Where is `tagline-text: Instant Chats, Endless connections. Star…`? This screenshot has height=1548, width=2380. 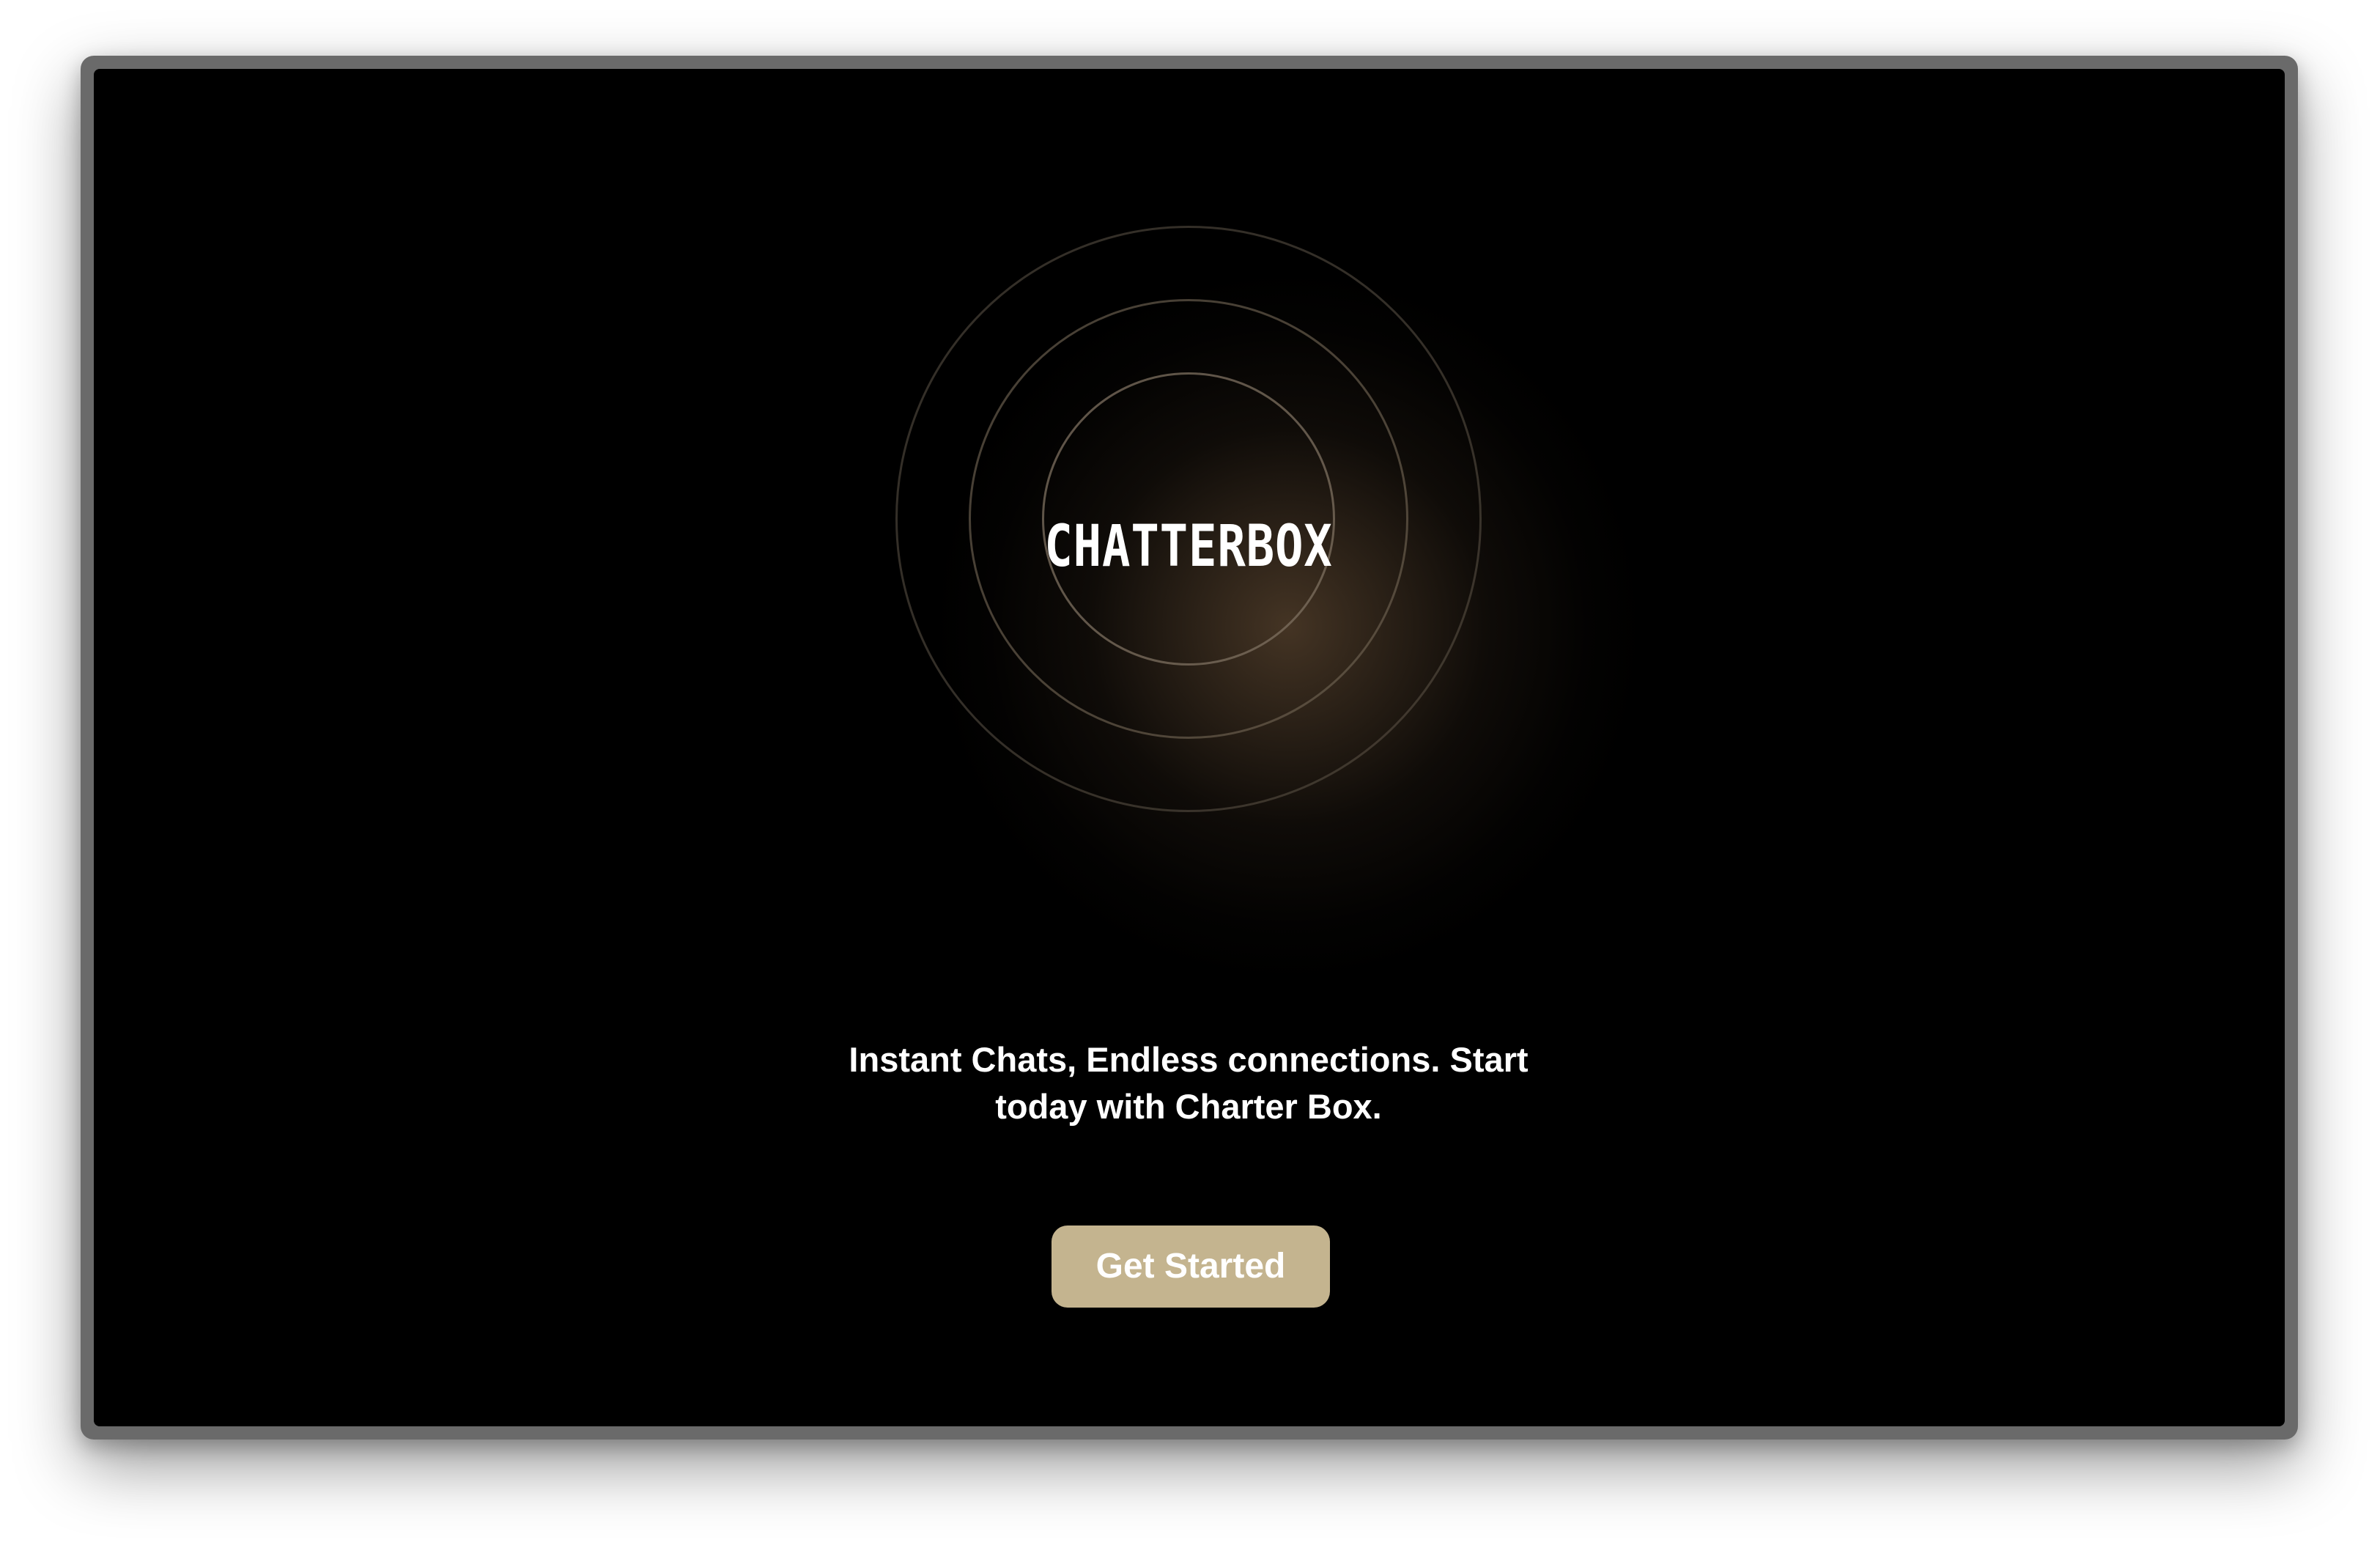
tagline-text: Instant Chats, Endless connections. Star… is located at coordinates (1189, 1083).